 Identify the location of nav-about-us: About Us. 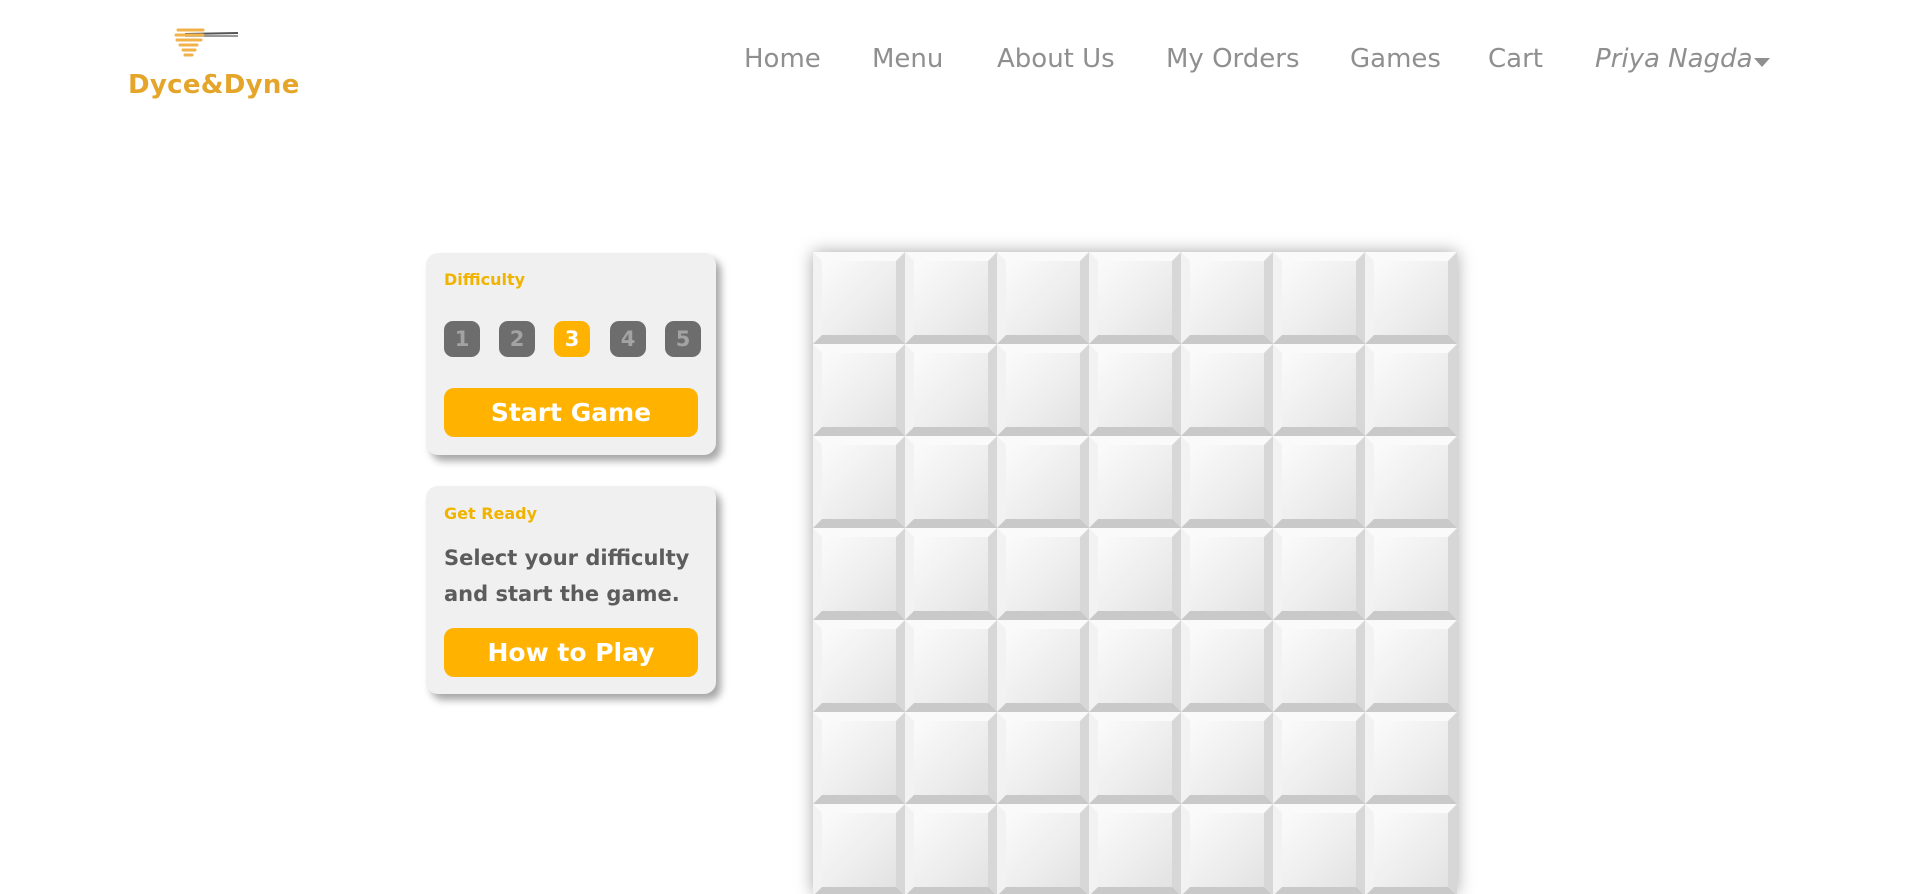
(1056, 59).